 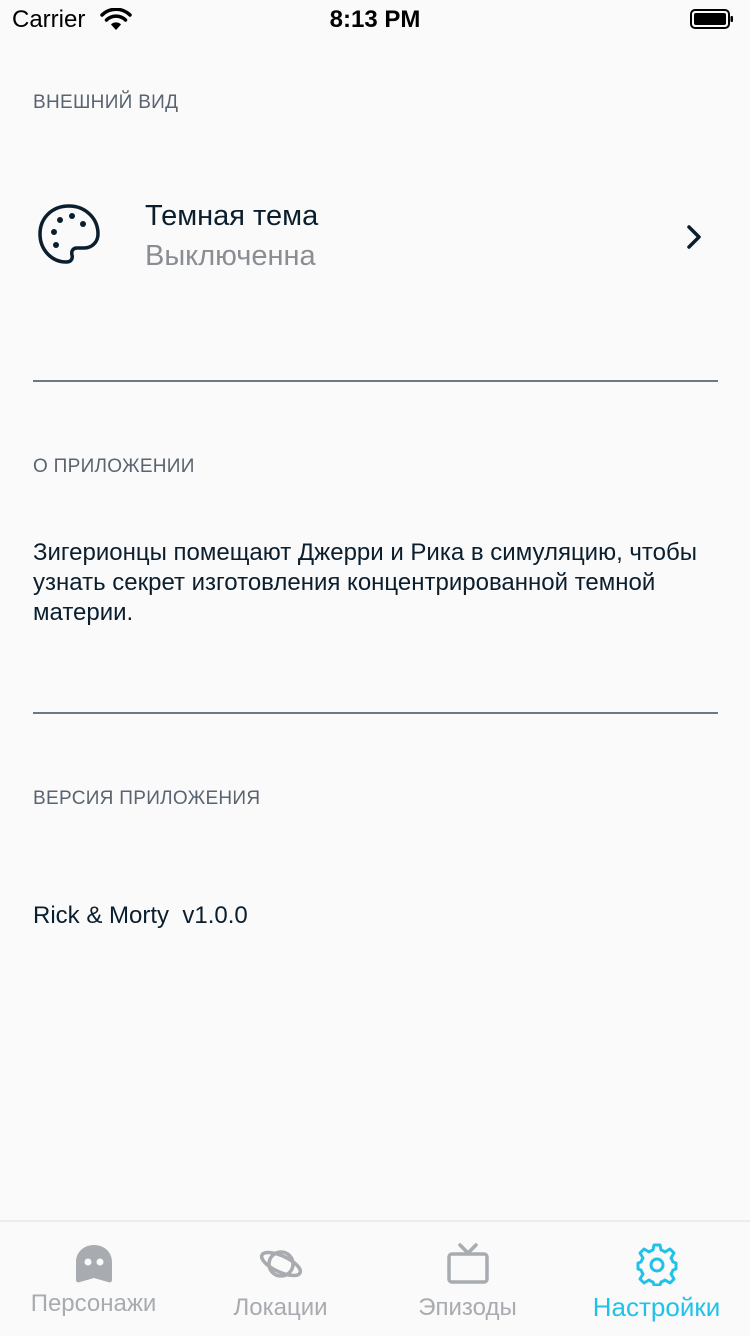 I want to click on dark-theme-row: Темная тема Выключенна, so click(x=375, y=235).